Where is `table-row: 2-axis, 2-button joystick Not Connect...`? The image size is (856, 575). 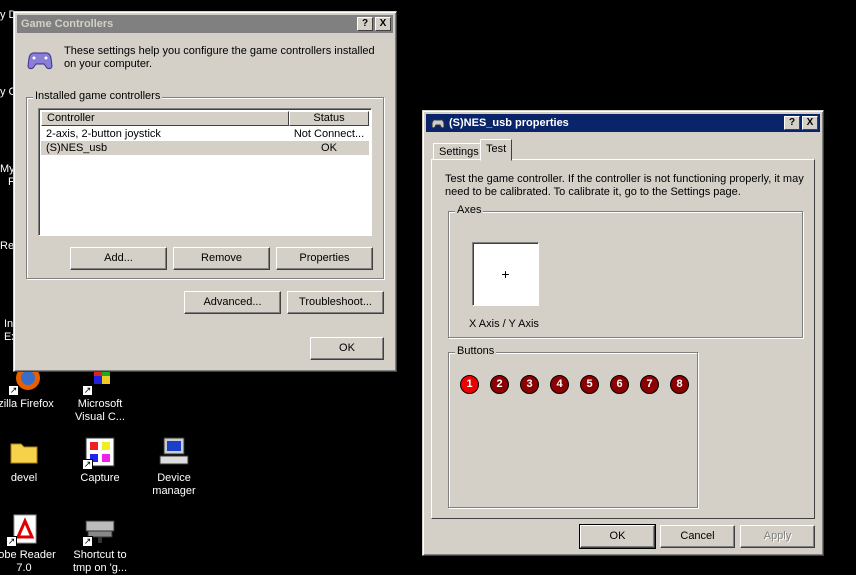 table-row: 2-axis, 2-button joystick Not Connect... is located at coordinates (205, 134).